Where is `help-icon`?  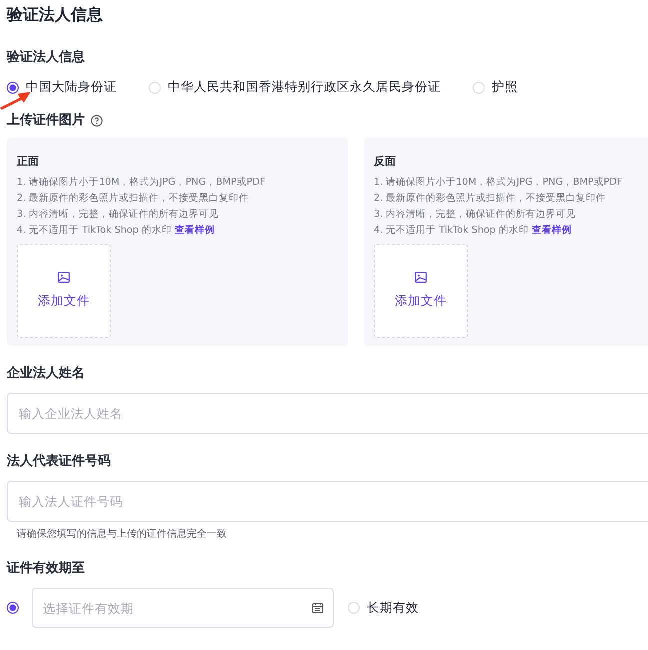 help-icon is located at coordinates (97, 121).